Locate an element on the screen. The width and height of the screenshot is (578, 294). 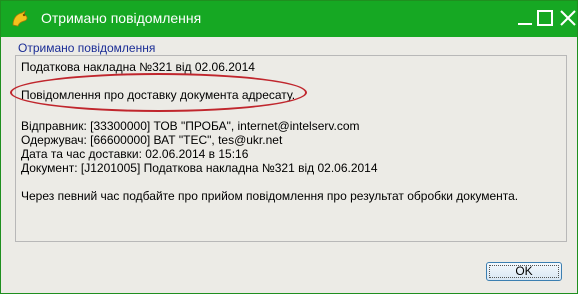
section-label: Отримано повідомлення is located at coordinates (87, 48).